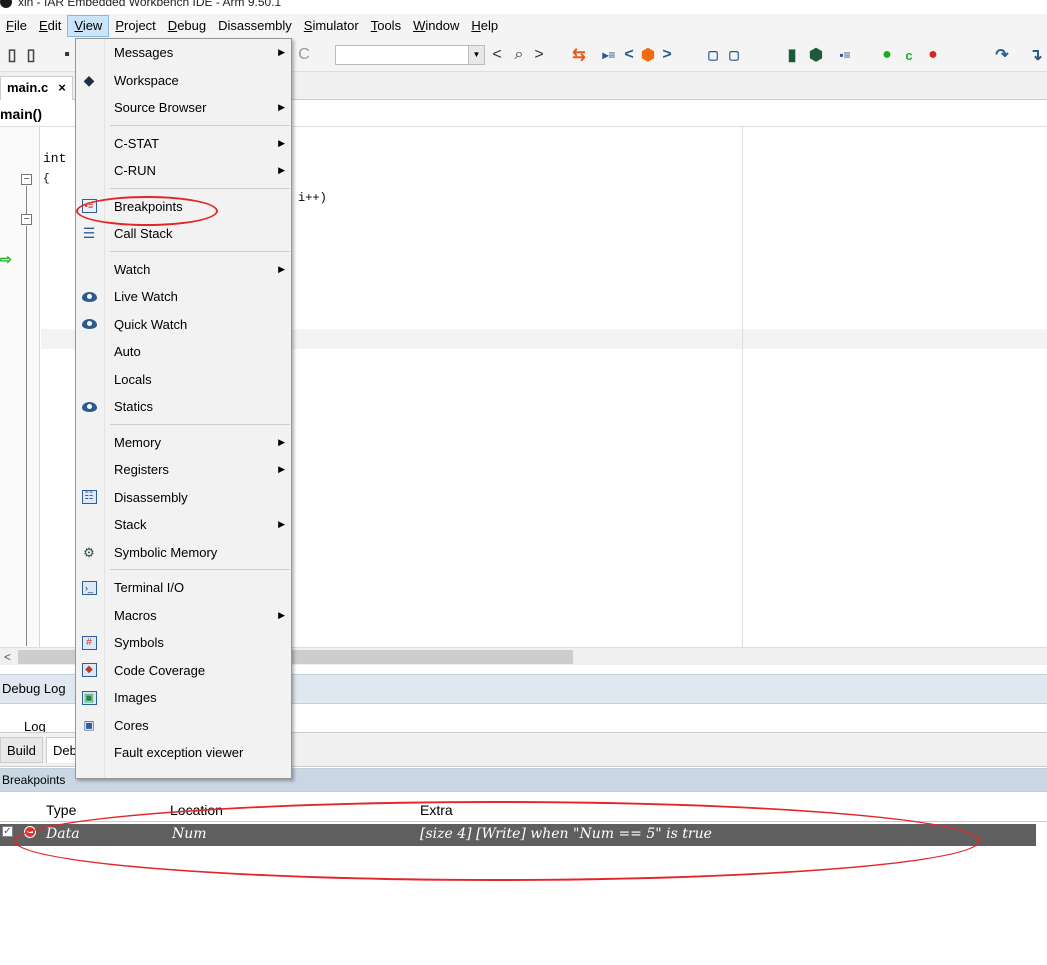 This screenshot has height=965, width=1047. Describe the element at coordinates (183, 524) in the screenshot. I see `view-menu-item-stack: Stack ▶` at that location.